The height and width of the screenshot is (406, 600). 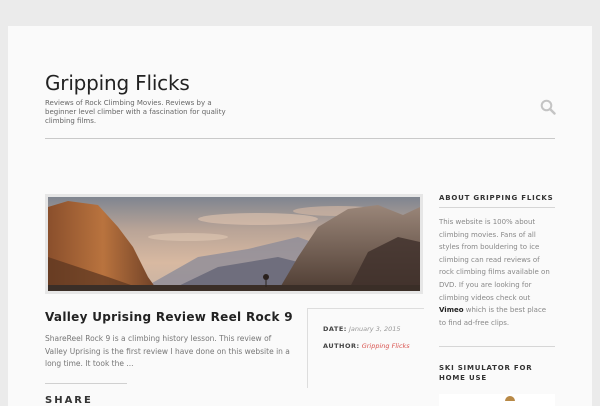 I want to click on date-value: January 3, 2015, so click(x=374, y=329).